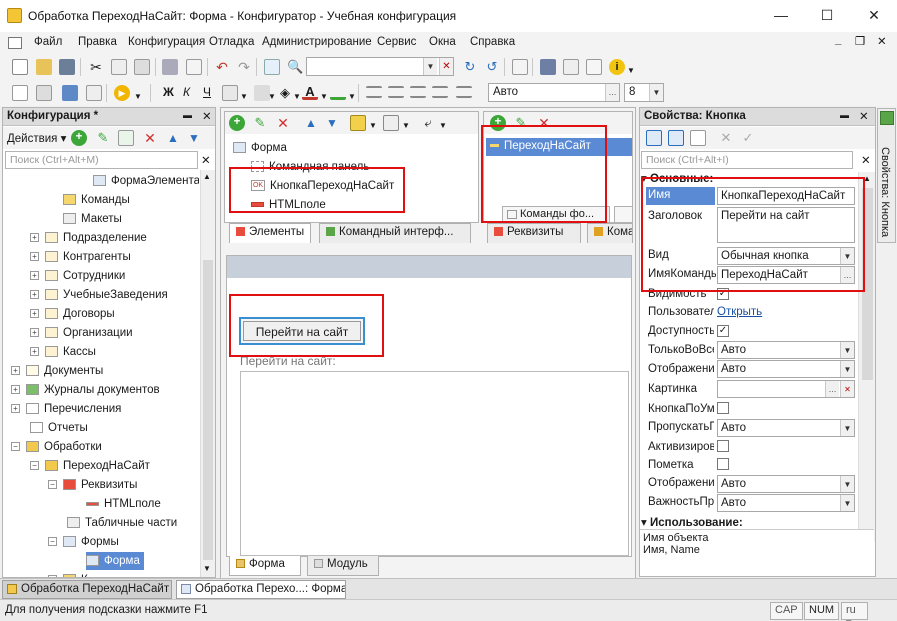 The height and width of the screenshot is (621, 897). Describe the element at coordinates (644, 92) in the screenshot. I see `font-size-combo: 8 ▼` at that location.